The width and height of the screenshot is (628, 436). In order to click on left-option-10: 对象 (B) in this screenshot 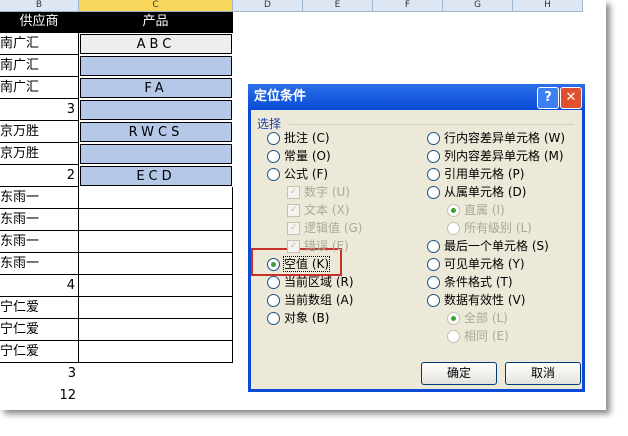, I will do `click(298, 318)`.